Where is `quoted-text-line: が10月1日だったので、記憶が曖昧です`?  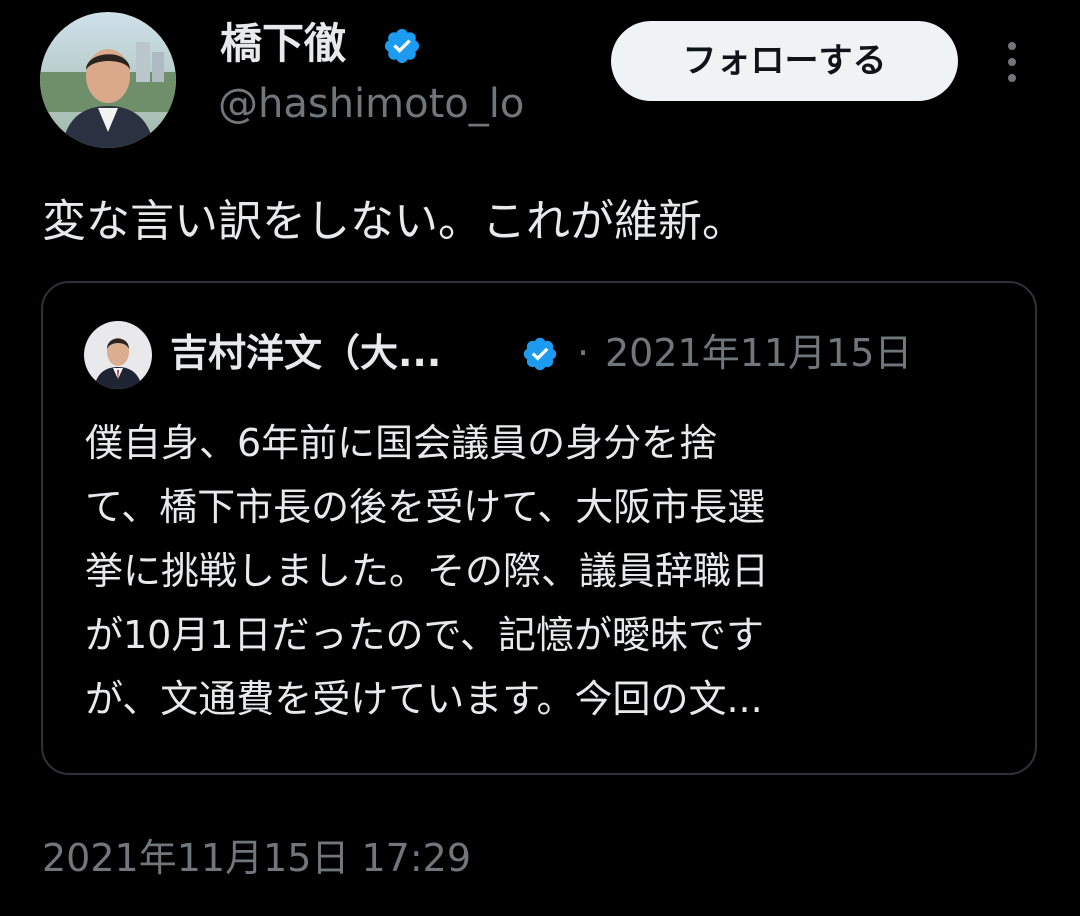
quoted-text-line: が10月1日だったので、記憶が曖昧です is located at coordinates (425, 635).